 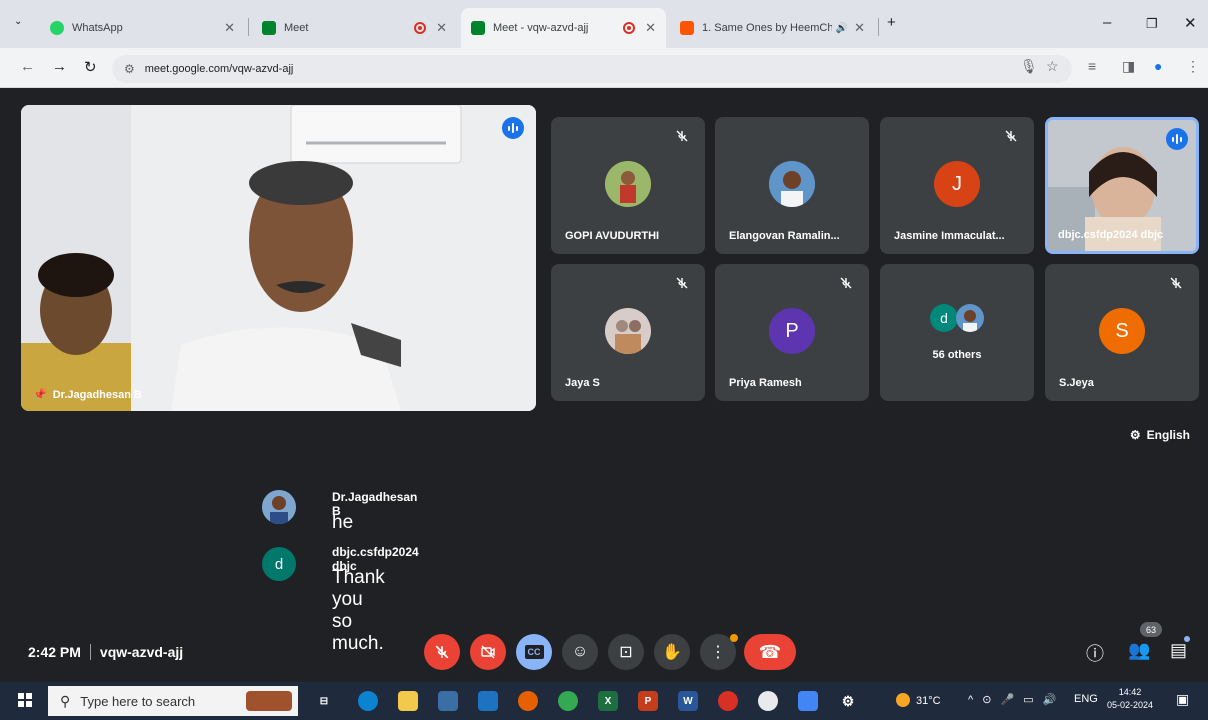 What do you see at coordinates (1193, 66) in the screenshot?
I see `menu-icon: ⋮` at bounding box center [1193, 66].